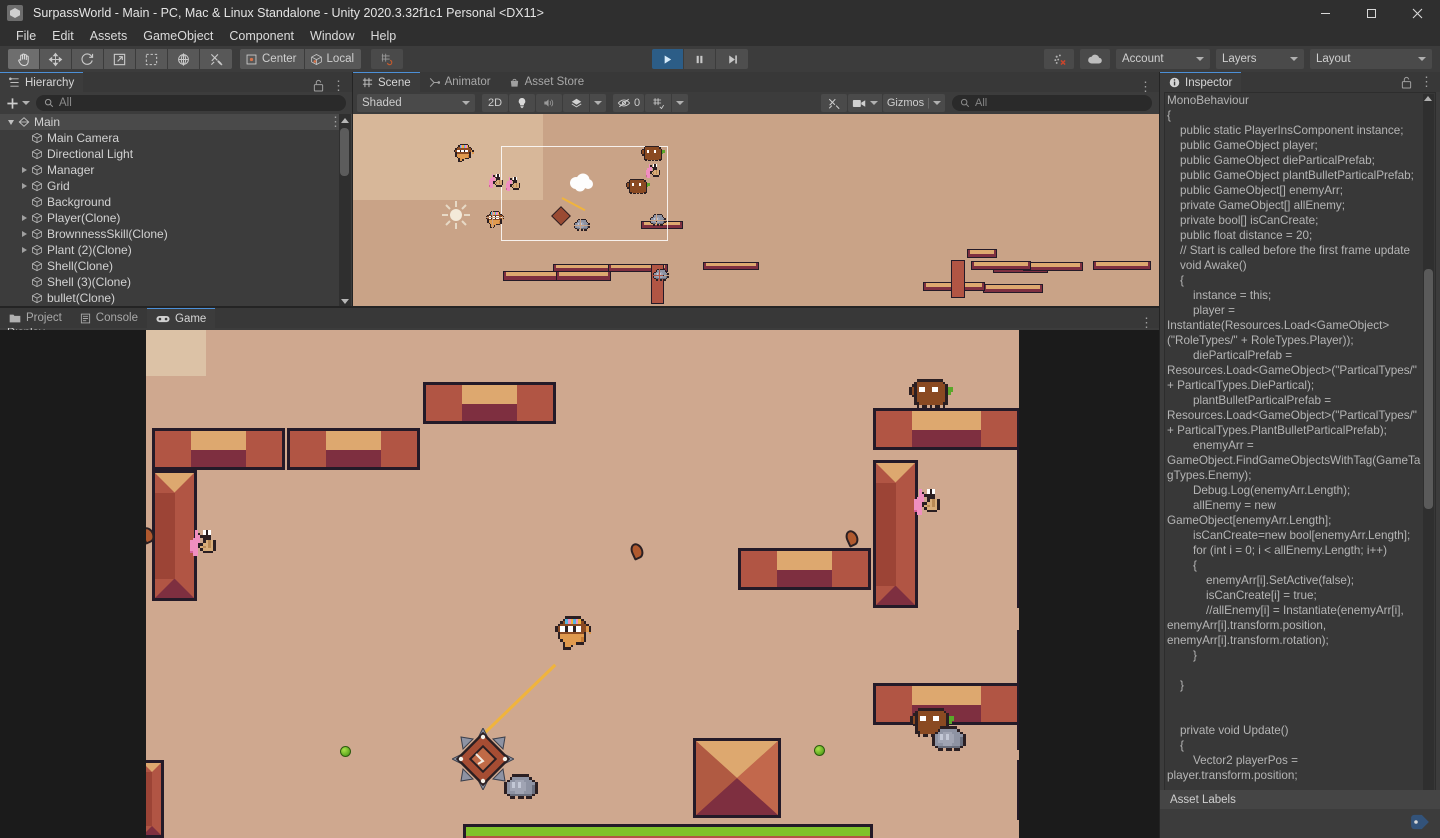  Describe the element at coordinates (1059, 59) in the screenshot. I see `collab-error-icon` at that location.